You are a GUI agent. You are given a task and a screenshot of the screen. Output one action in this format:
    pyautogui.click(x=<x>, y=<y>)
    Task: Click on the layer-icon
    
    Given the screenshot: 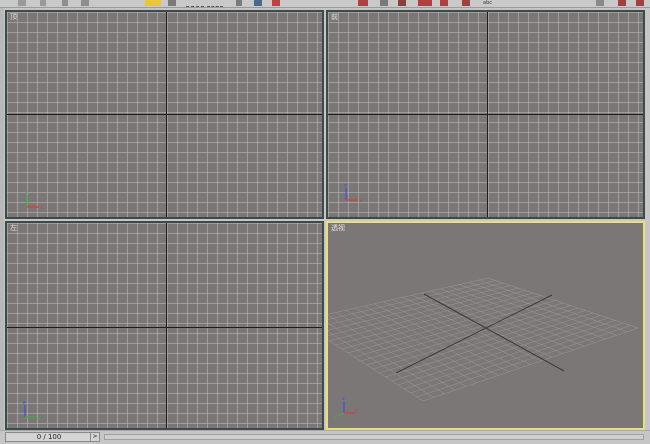 What is the action you would take?
    pyautogui.click(x=384, y=3)
    